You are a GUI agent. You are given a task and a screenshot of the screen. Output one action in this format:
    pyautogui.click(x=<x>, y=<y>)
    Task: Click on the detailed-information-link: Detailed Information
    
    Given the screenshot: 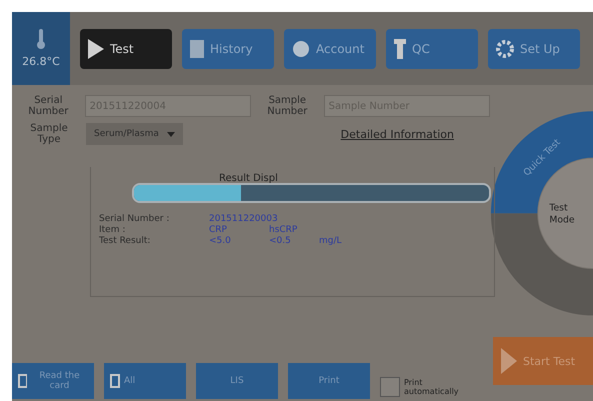 What is the action you would take?
    pyautogui.click(x=397, y=134)
    